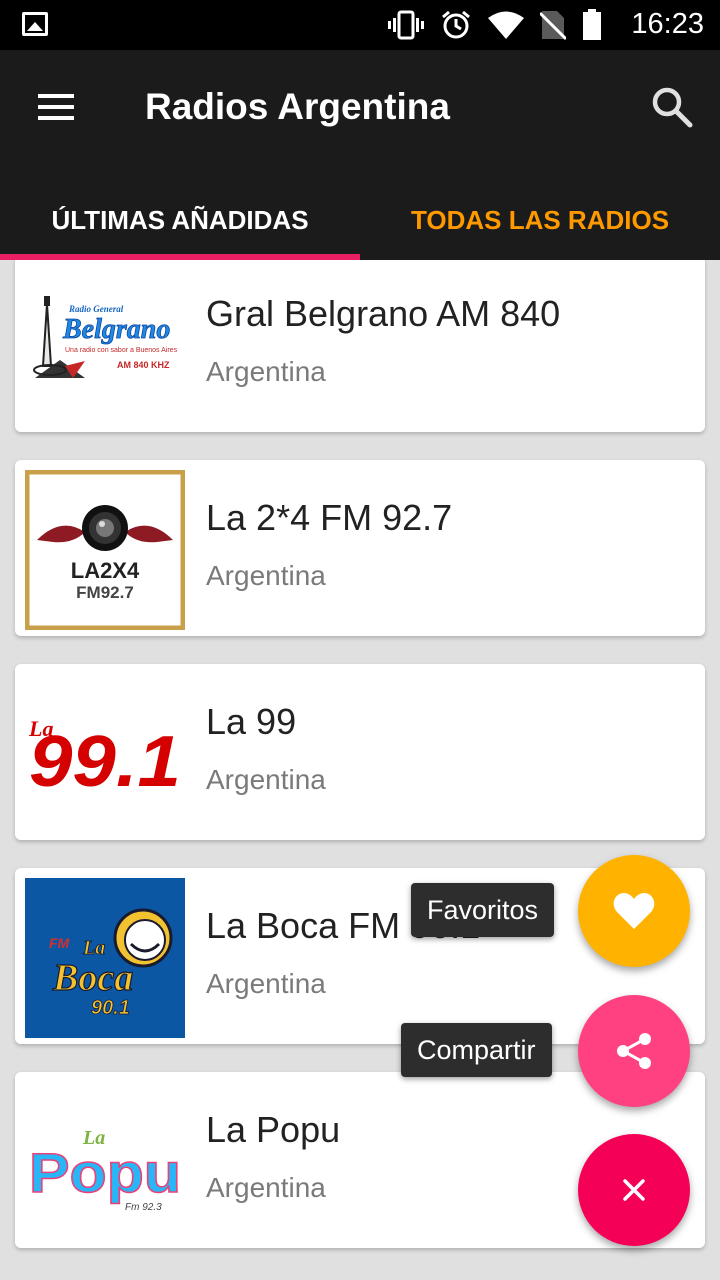 This screenshot has height=1280, width=720. I want to click on tab-bar: ÚLTIMAS AÑADIDAS TODAS LAS RADIOS, so click(360, 220).